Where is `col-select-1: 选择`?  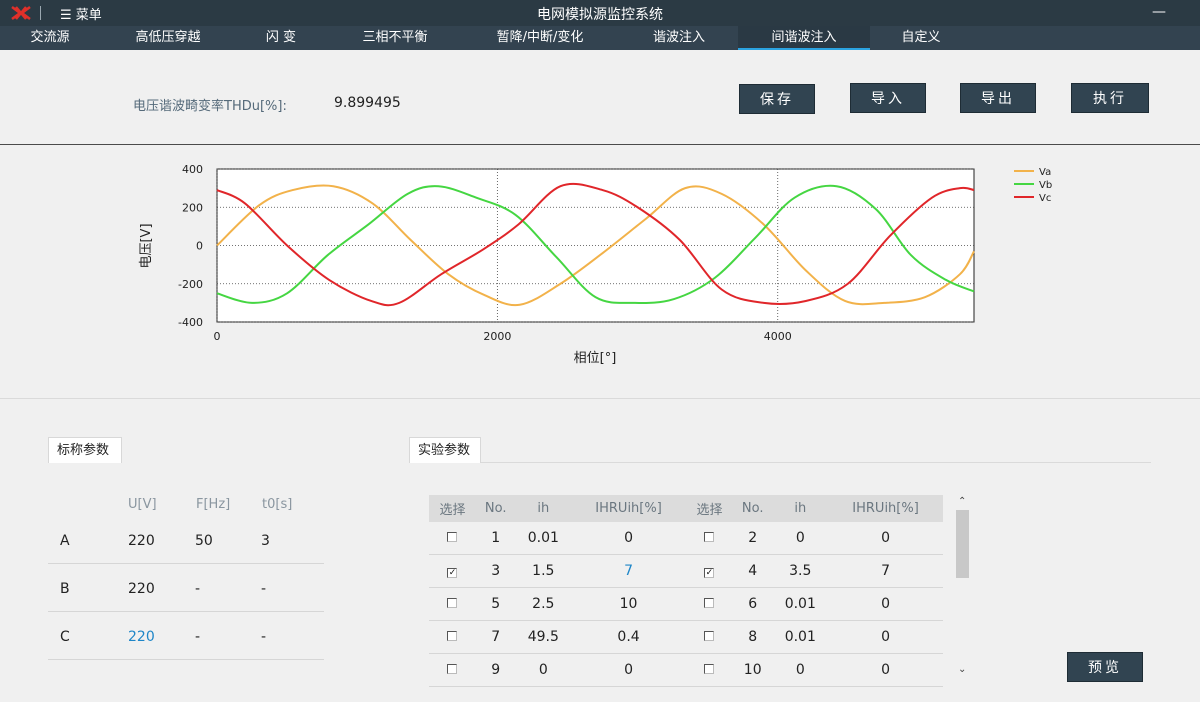
col-select-1: 选择 is located at coordinates (452, 508).